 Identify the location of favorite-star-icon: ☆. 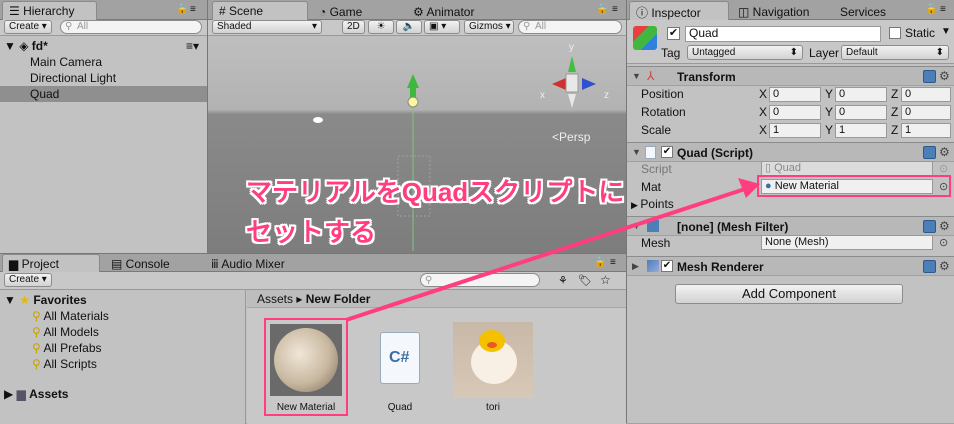
(605, 280).